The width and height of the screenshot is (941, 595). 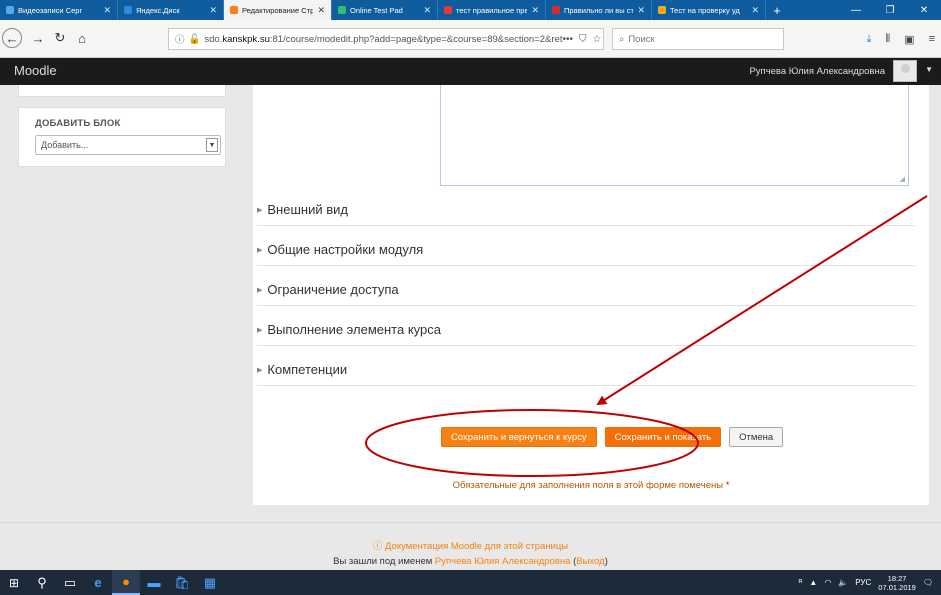 I want to click on browser-tab: Редактирование Стр ✕, so click(x=278, y=10).